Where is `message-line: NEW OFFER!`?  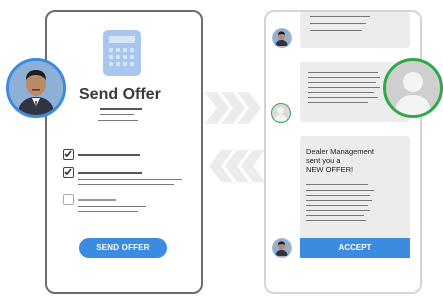
message-line: NEW OFFER! is located at coordinates (330, 169).